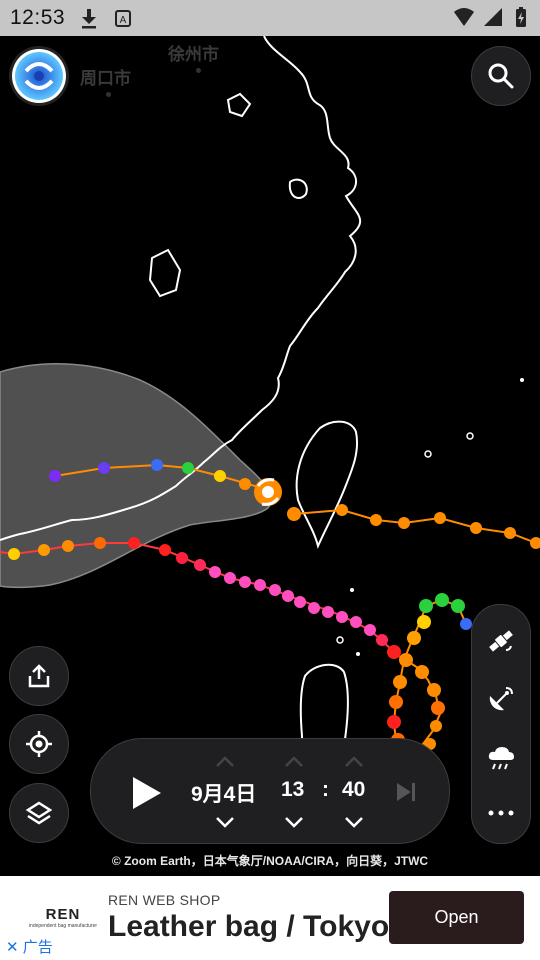  What do you see at coordinates (105, 78) in the screenshot?
I see `city-label: 周口市` at bounding box center [105, 78].